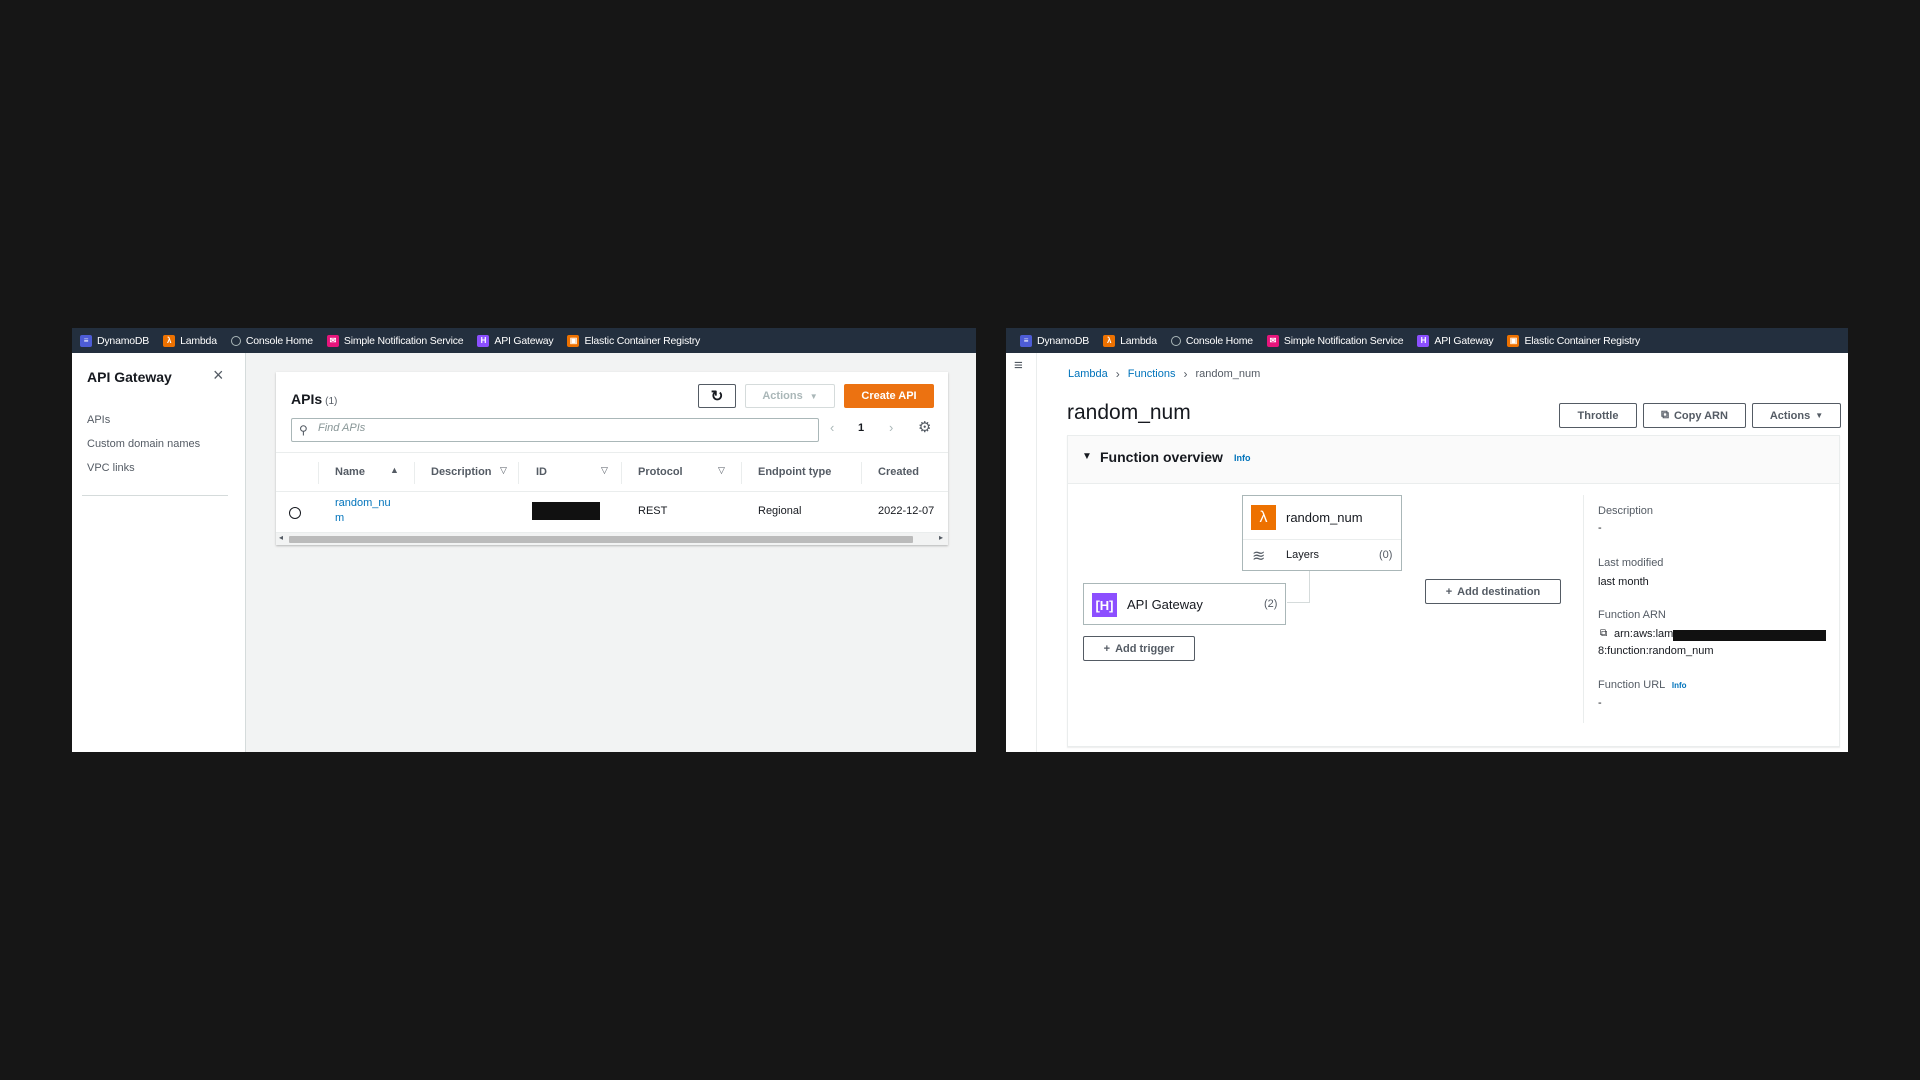 The width and height of the screenshot is (1920, 1080). Describe the element at coordinates (1623, 582) in the screenshot. I see `last-modified-value: last month` at that location.